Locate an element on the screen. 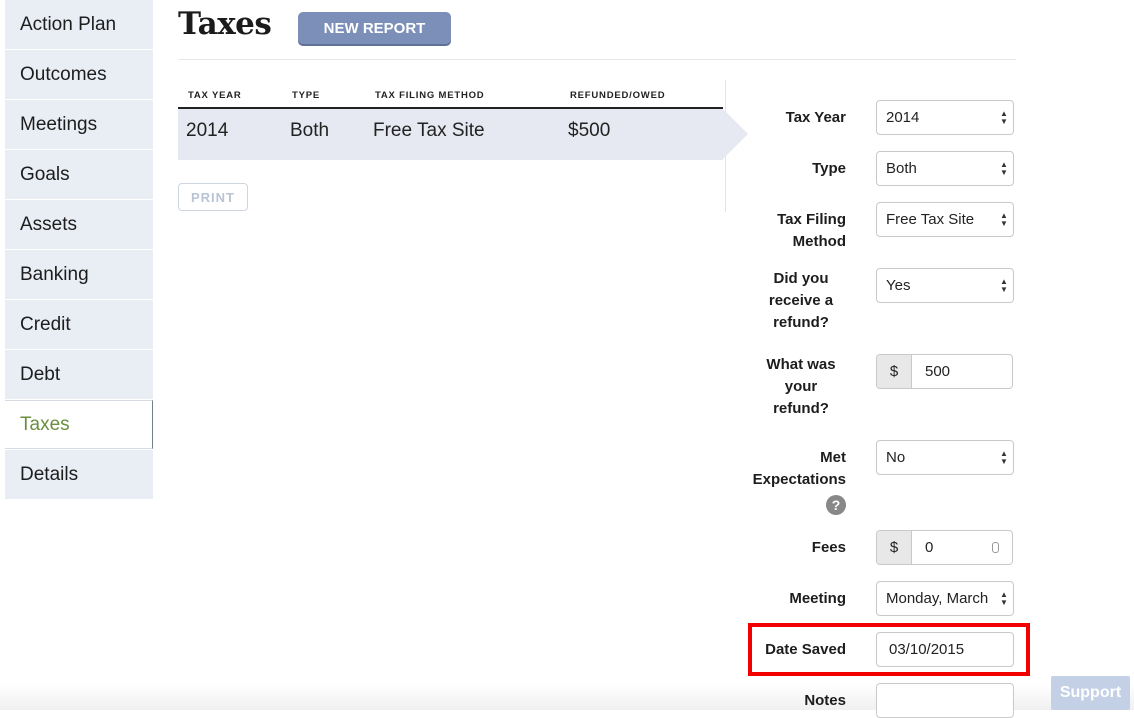  sidebar-item-taxes: Taxes is located at coordinates (79, 424).